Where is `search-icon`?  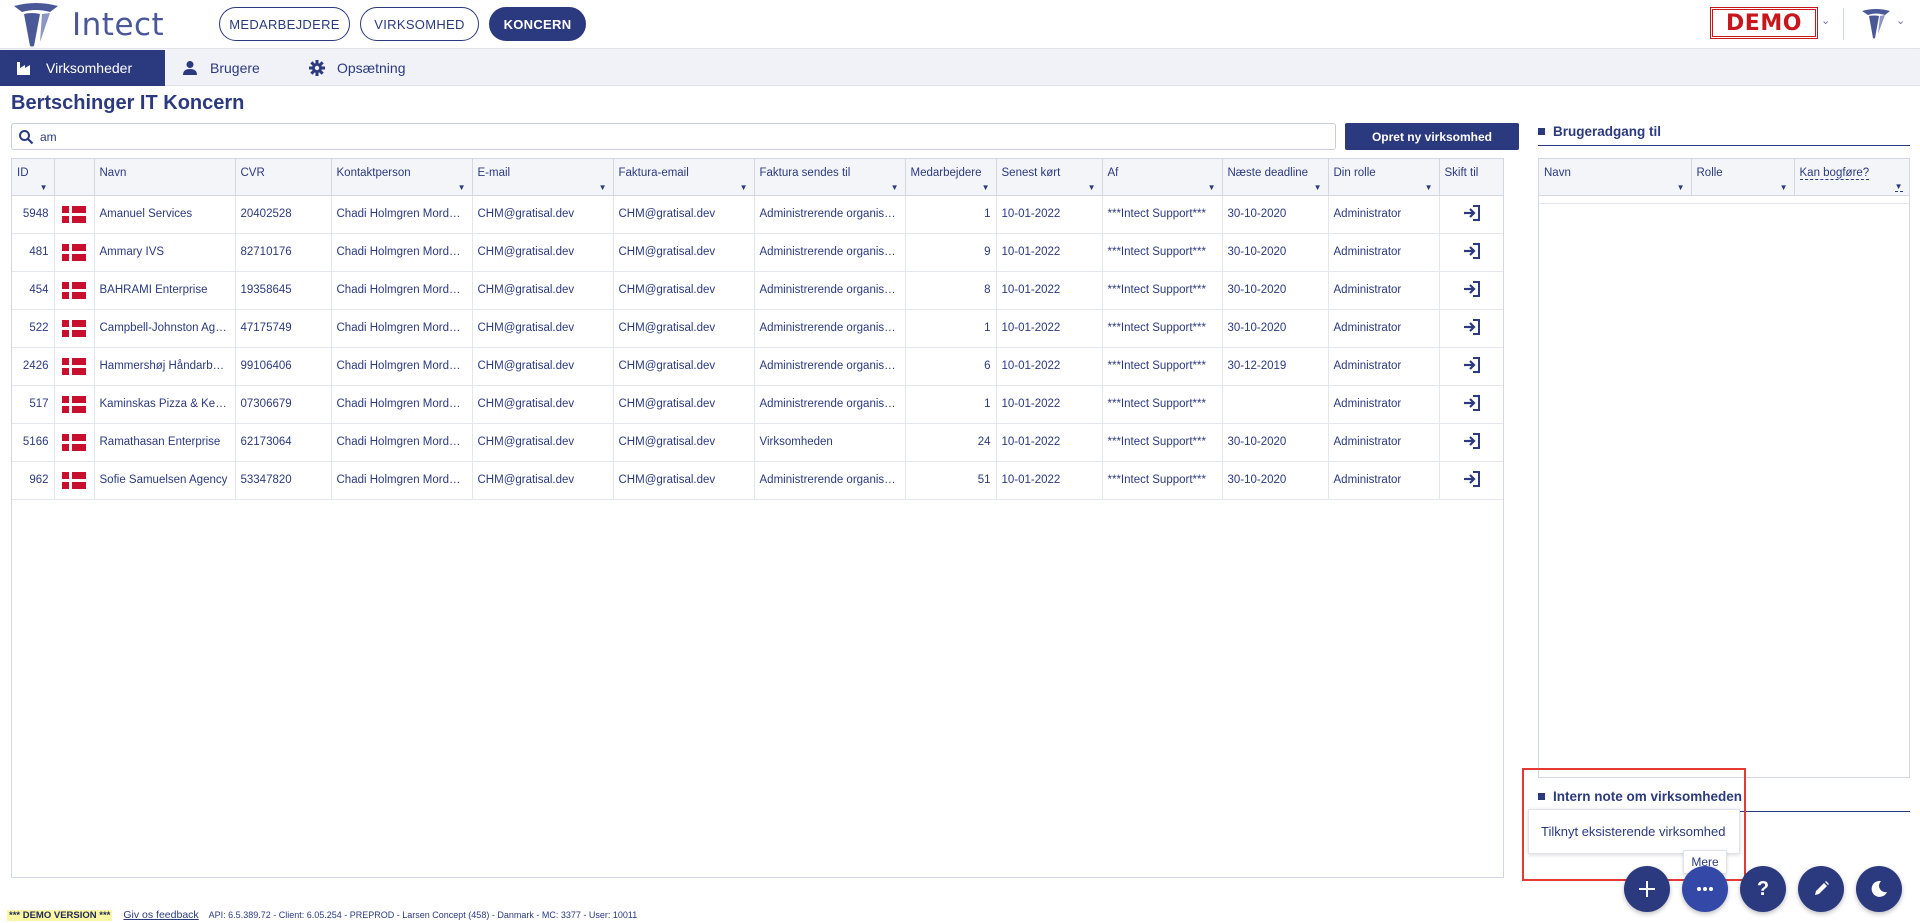
search-icon is located at coordinates (26, 137).